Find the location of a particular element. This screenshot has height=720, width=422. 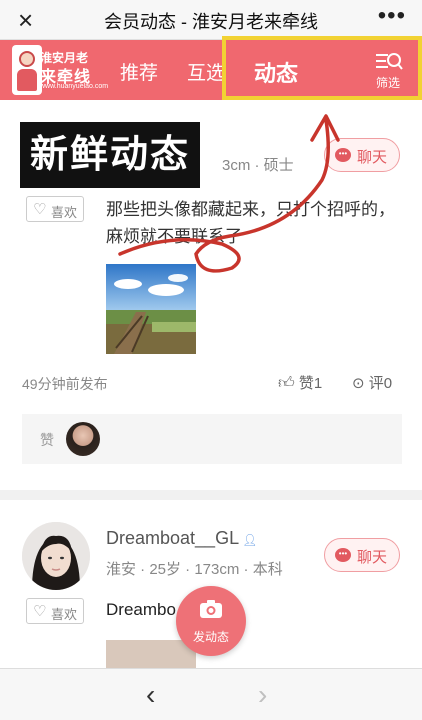

post-image is located at coordinates (151, 309).